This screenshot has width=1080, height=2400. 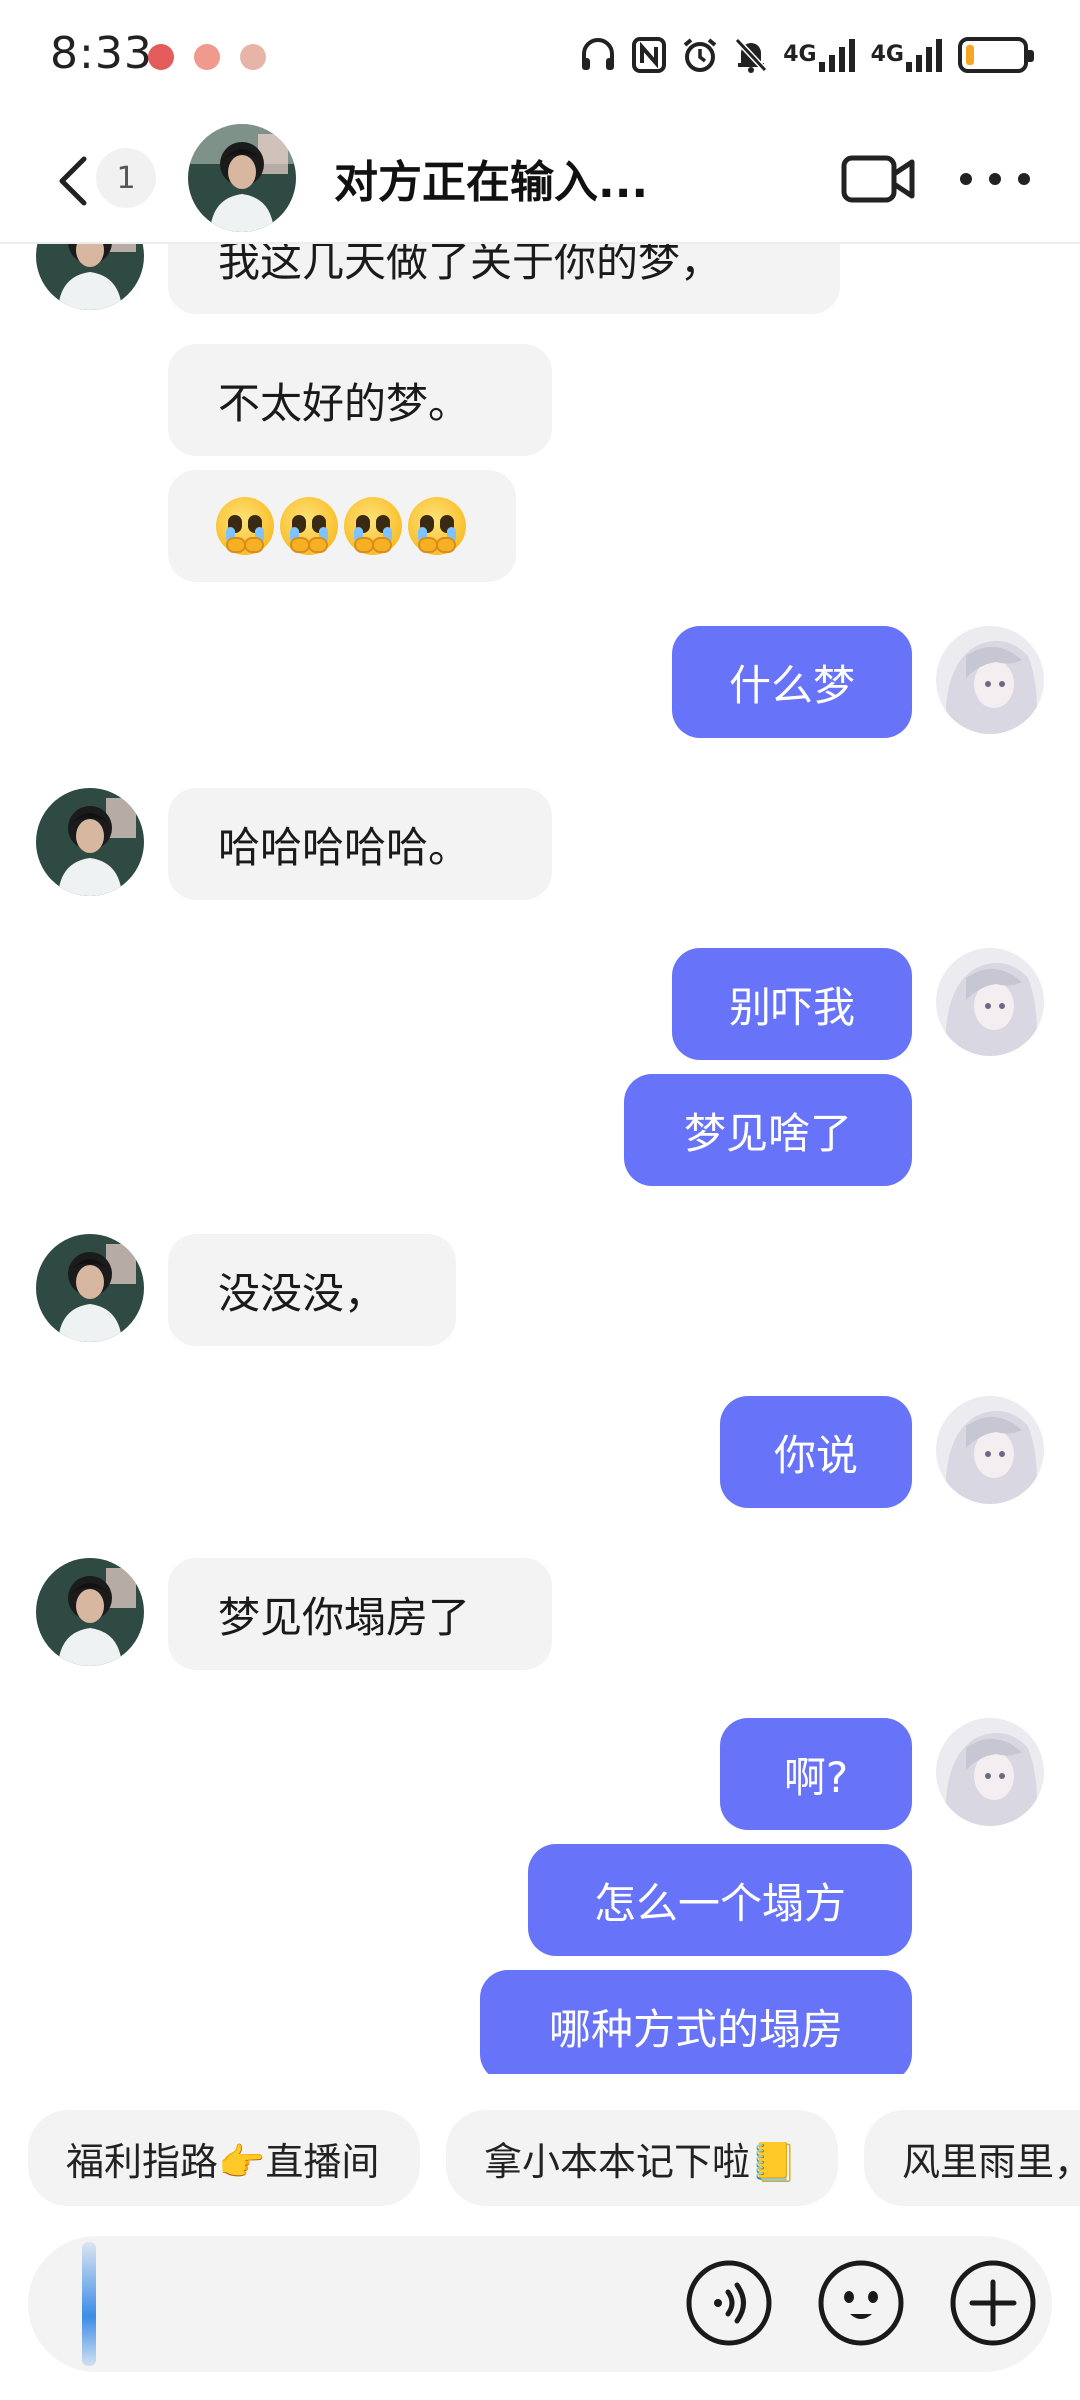 I want to click on pleading-face-emoji, so click(x=344, y=526).